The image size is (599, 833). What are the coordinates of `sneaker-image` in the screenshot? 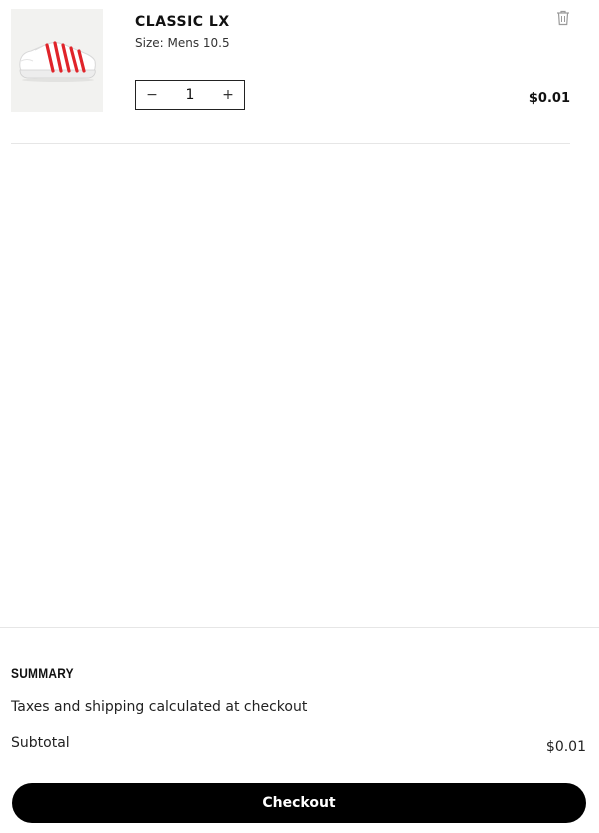 It's located at (57, 61).